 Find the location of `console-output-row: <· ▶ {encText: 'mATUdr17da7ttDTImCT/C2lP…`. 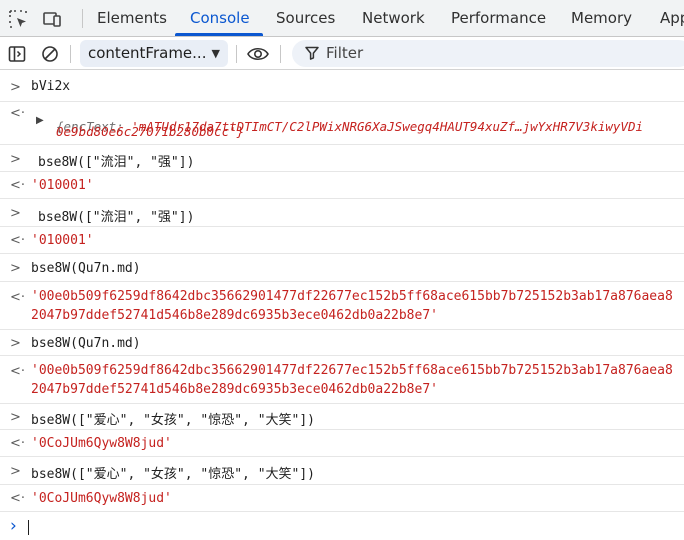

console-output-row: <· ▶ {encText: 'mATUdr17da7ttDTImCT/C2lP… is located at coordinates (342, 123).